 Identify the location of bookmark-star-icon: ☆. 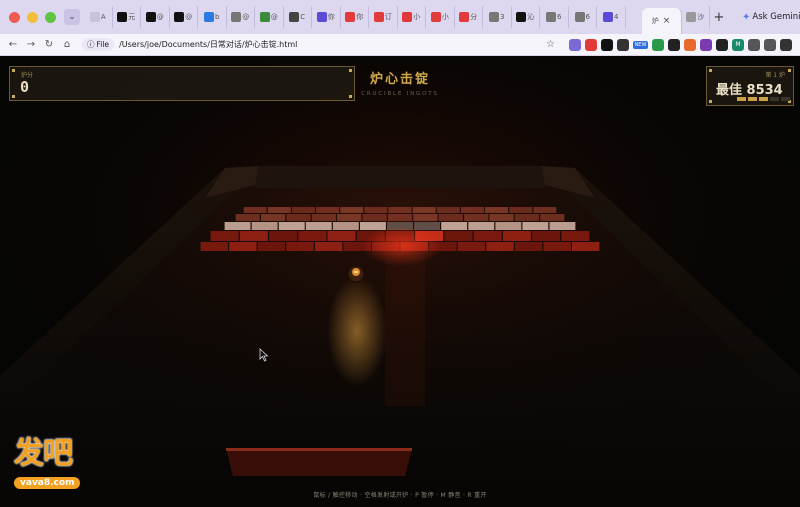
(550, 44).